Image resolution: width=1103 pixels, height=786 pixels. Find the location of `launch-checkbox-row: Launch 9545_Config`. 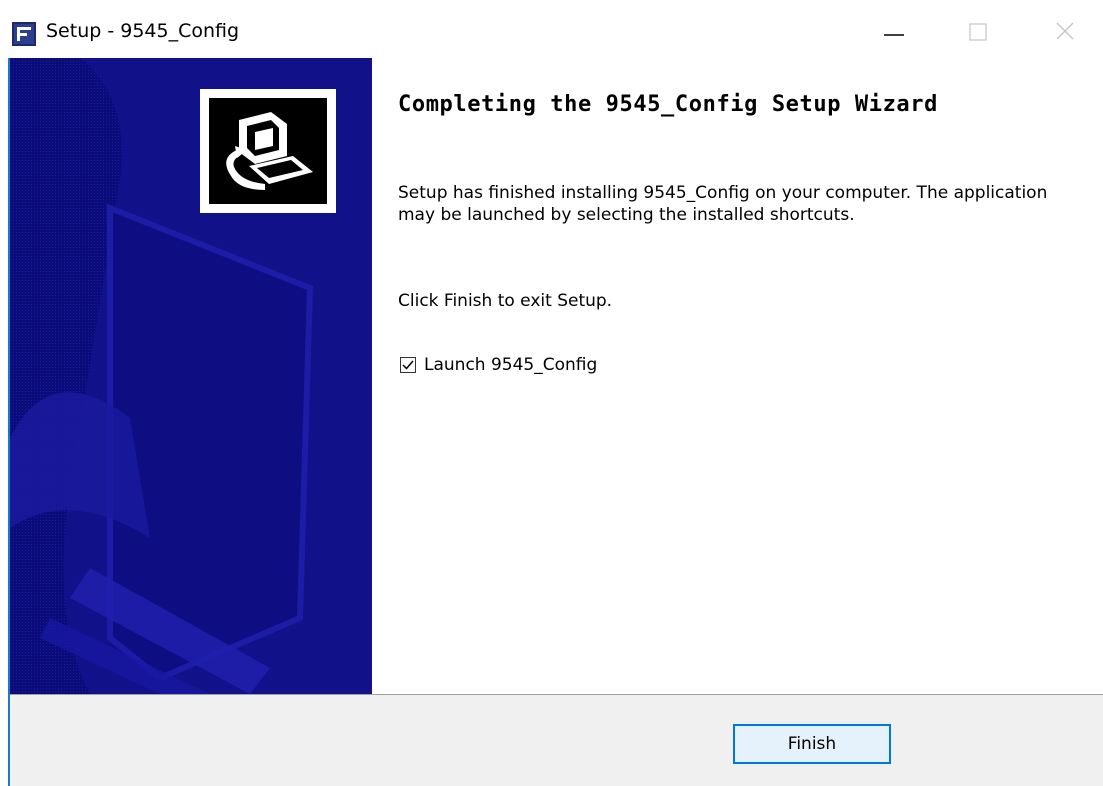

launch-checkbox-row: Launch 9545_Config is located at coordinates (498, 365).